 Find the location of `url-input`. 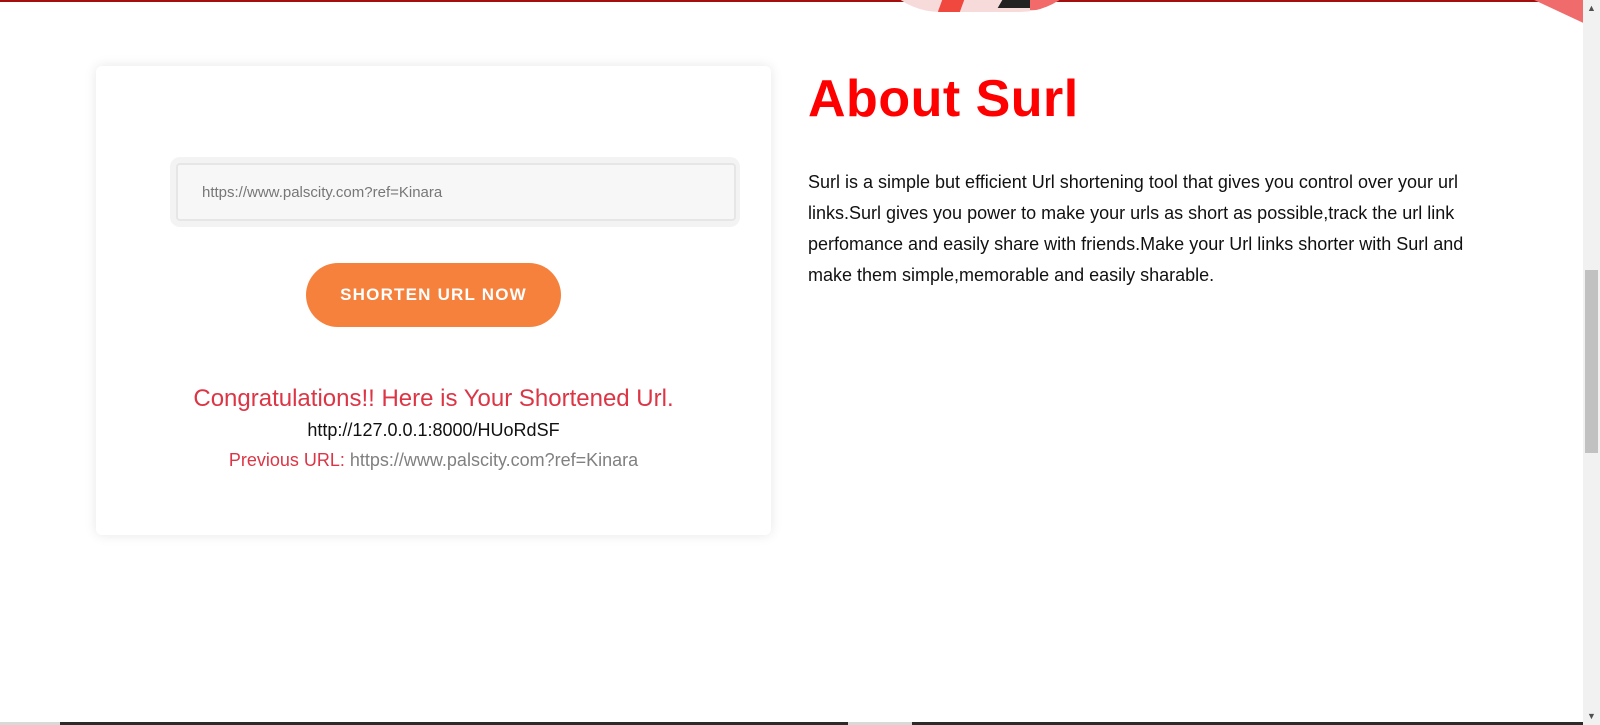

url-input is located at coordinates (456, 192).